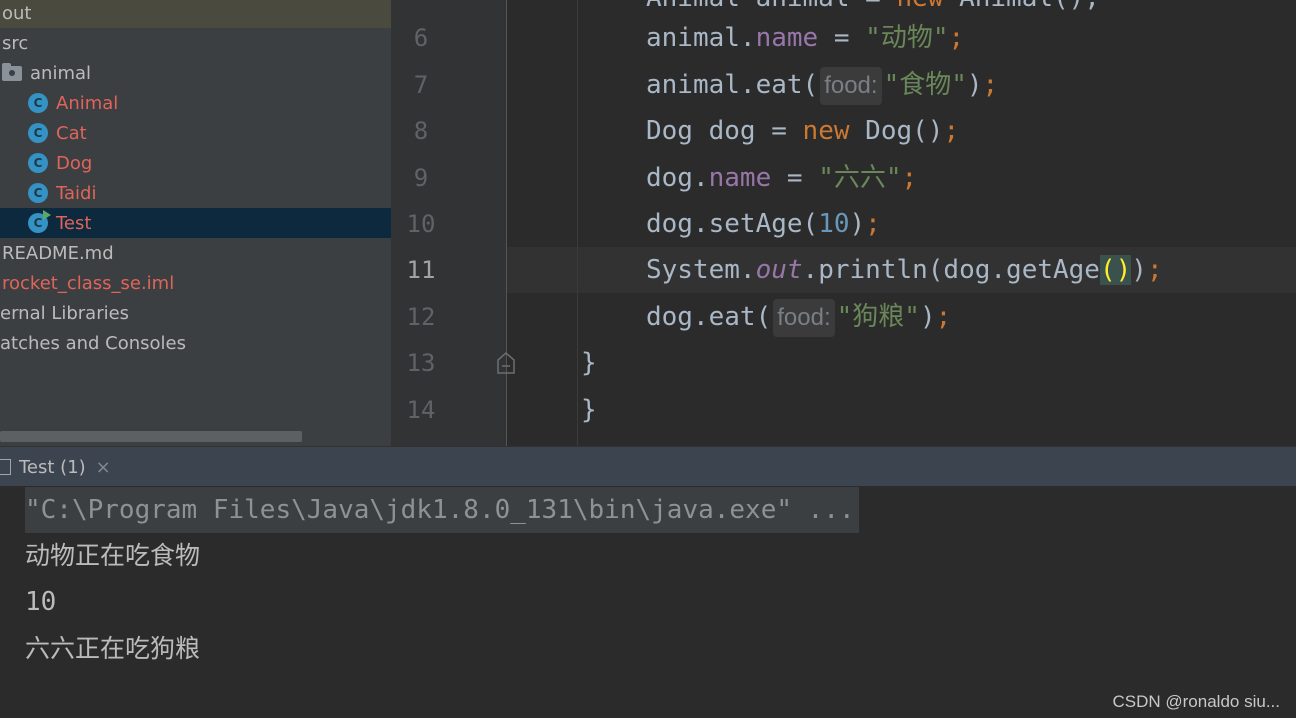  Describe the element at coordinates (195, 133) in the screenshot. I see `tree-item-cat: C Cat` at that location.